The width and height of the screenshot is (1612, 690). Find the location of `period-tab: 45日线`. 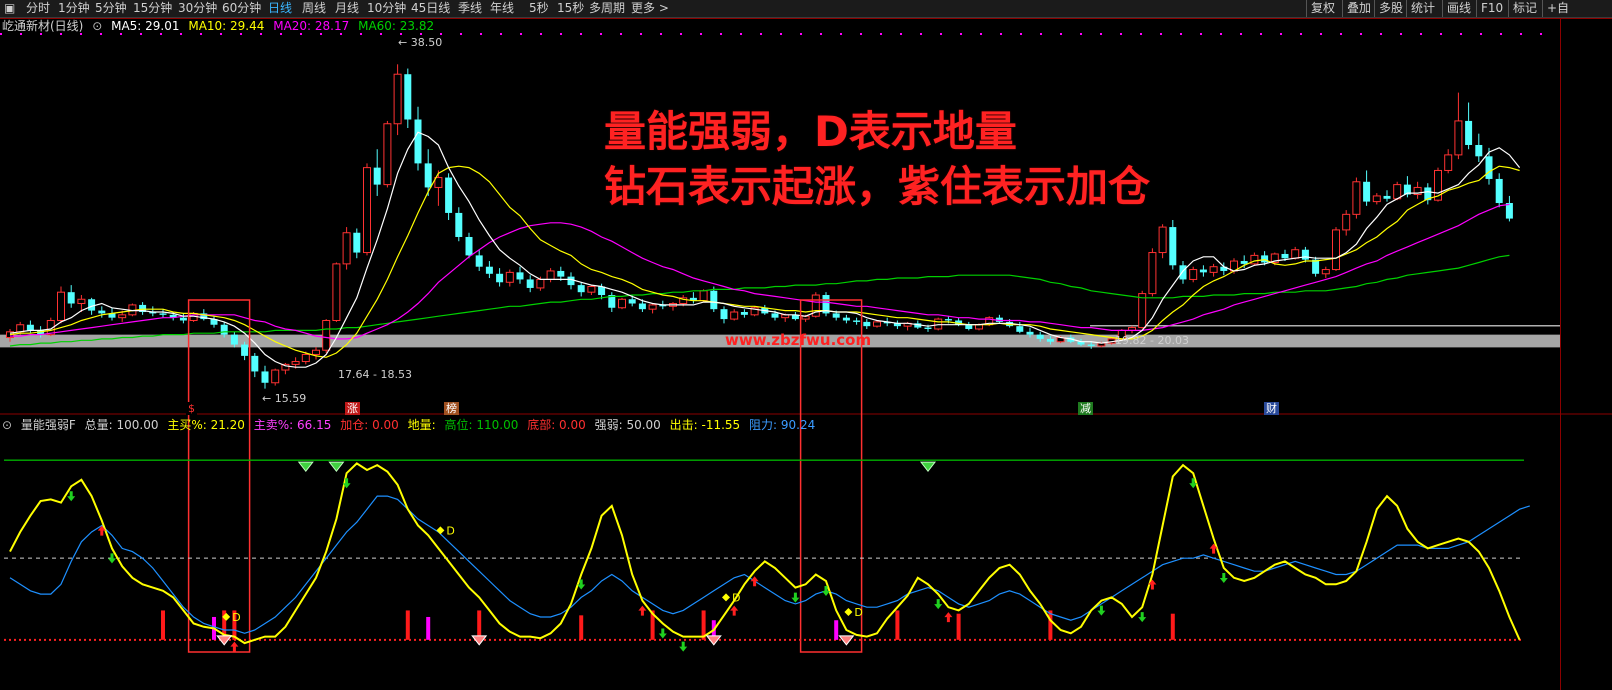

period-tab: 45日线 is located at coordinates (430, 8).